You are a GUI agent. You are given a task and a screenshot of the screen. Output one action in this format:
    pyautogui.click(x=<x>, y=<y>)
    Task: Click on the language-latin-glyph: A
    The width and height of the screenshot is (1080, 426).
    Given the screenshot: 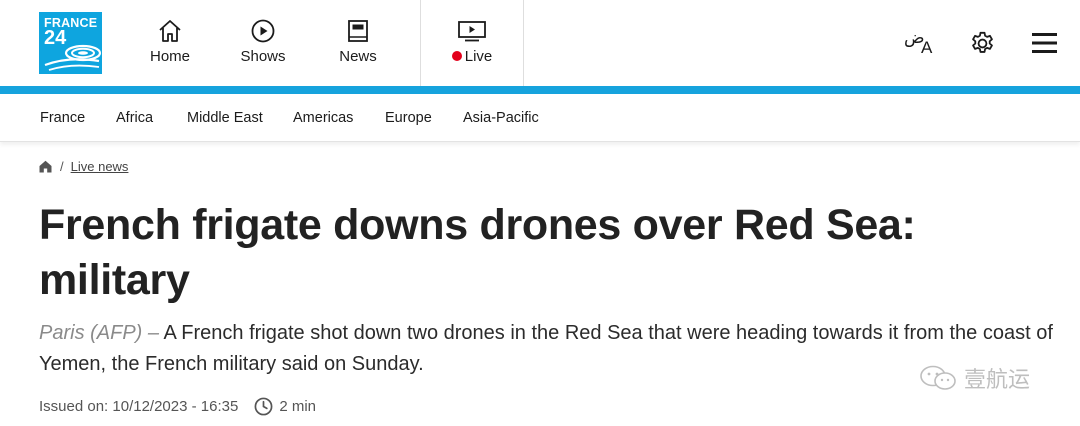 What is the action you would take?
    pyautogui.click(x=927, y=47)
    